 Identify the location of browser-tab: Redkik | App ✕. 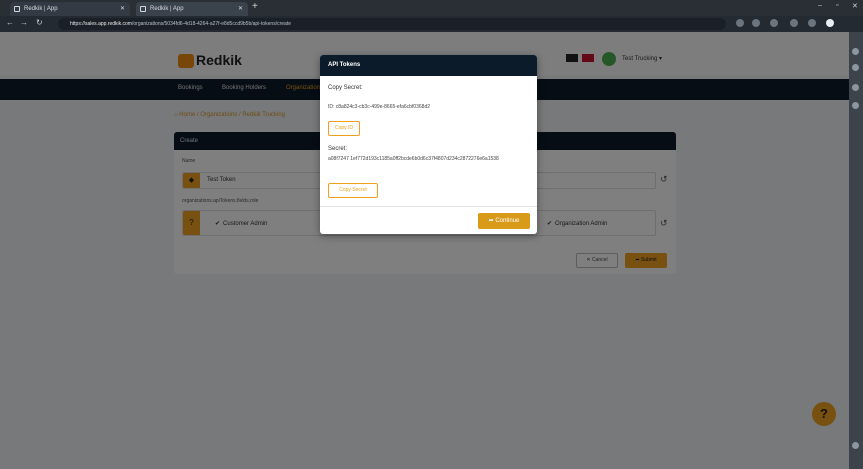
(70, 9).